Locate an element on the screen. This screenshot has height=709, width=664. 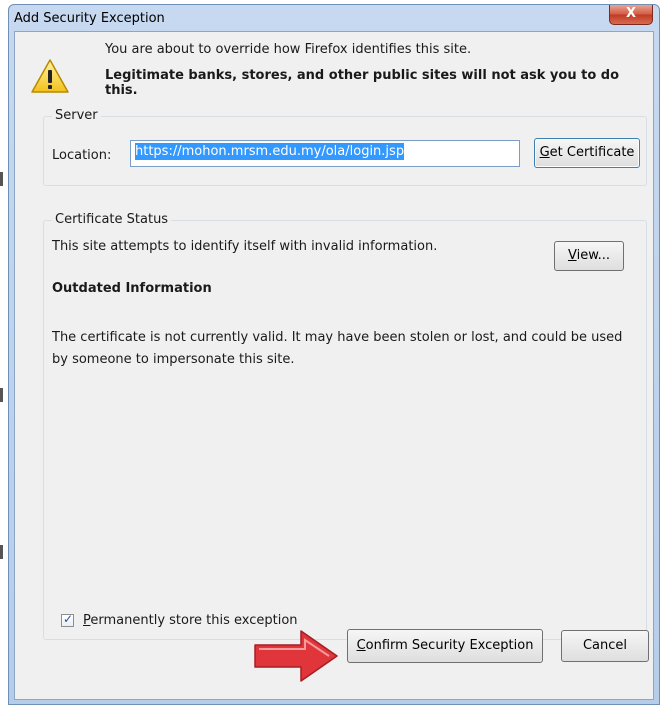
location-label: Location: is located at coordinates (82, 155).